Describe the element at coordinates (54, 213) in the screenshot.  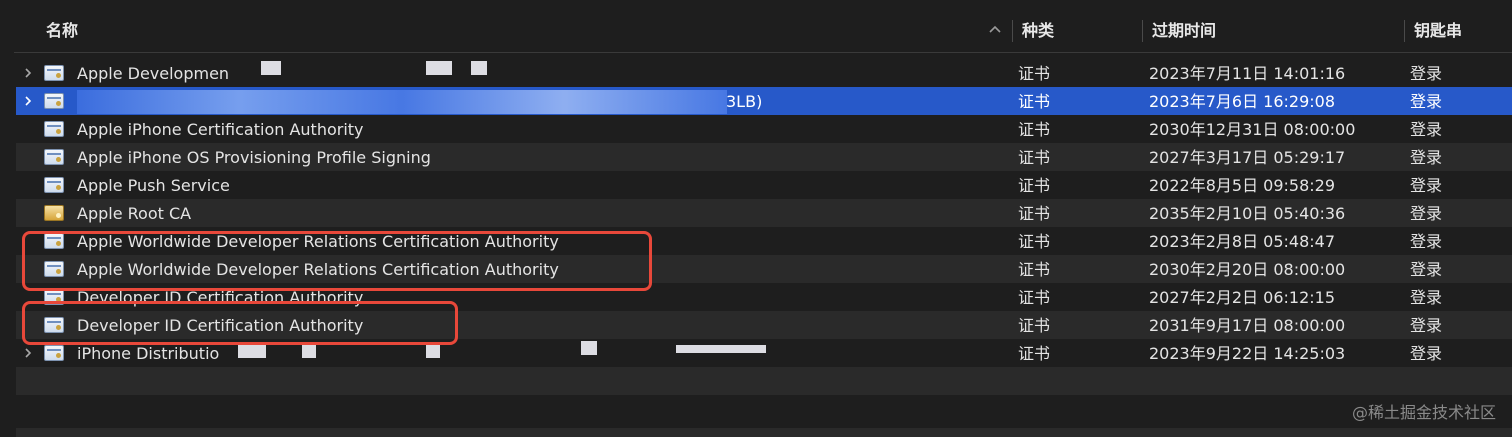
I see `root-certificate-icon` at that location.